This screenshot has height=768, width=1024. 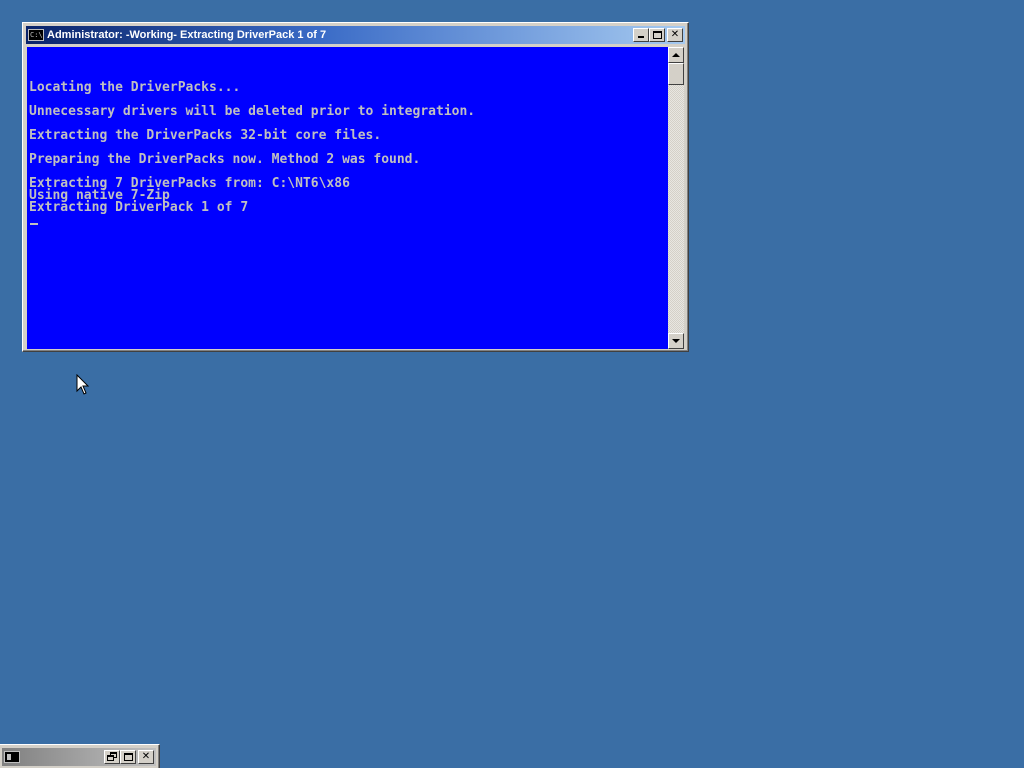 I want to click on restore-button, so click(x=112, y=757).